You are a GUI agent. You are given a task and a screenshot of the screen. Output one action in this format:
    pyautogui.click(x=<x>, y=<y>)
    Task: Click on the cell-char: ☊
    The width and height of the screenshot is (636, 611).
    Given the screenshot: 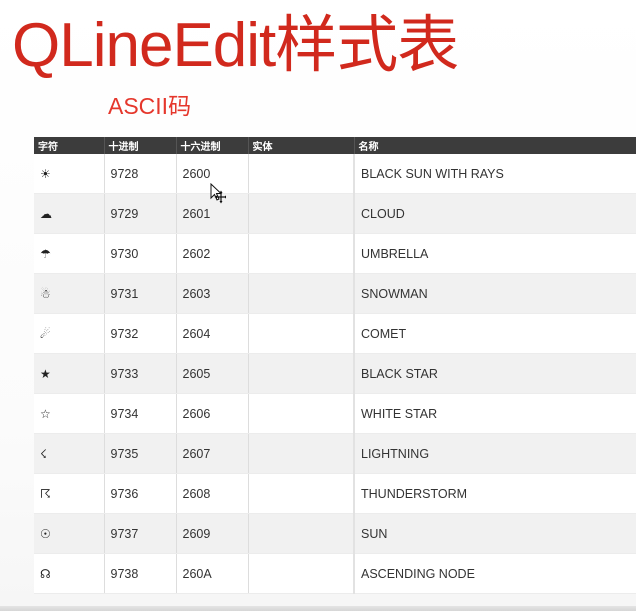 What is the action you would take?
    pyautogui.click(x=69, y=573)
    